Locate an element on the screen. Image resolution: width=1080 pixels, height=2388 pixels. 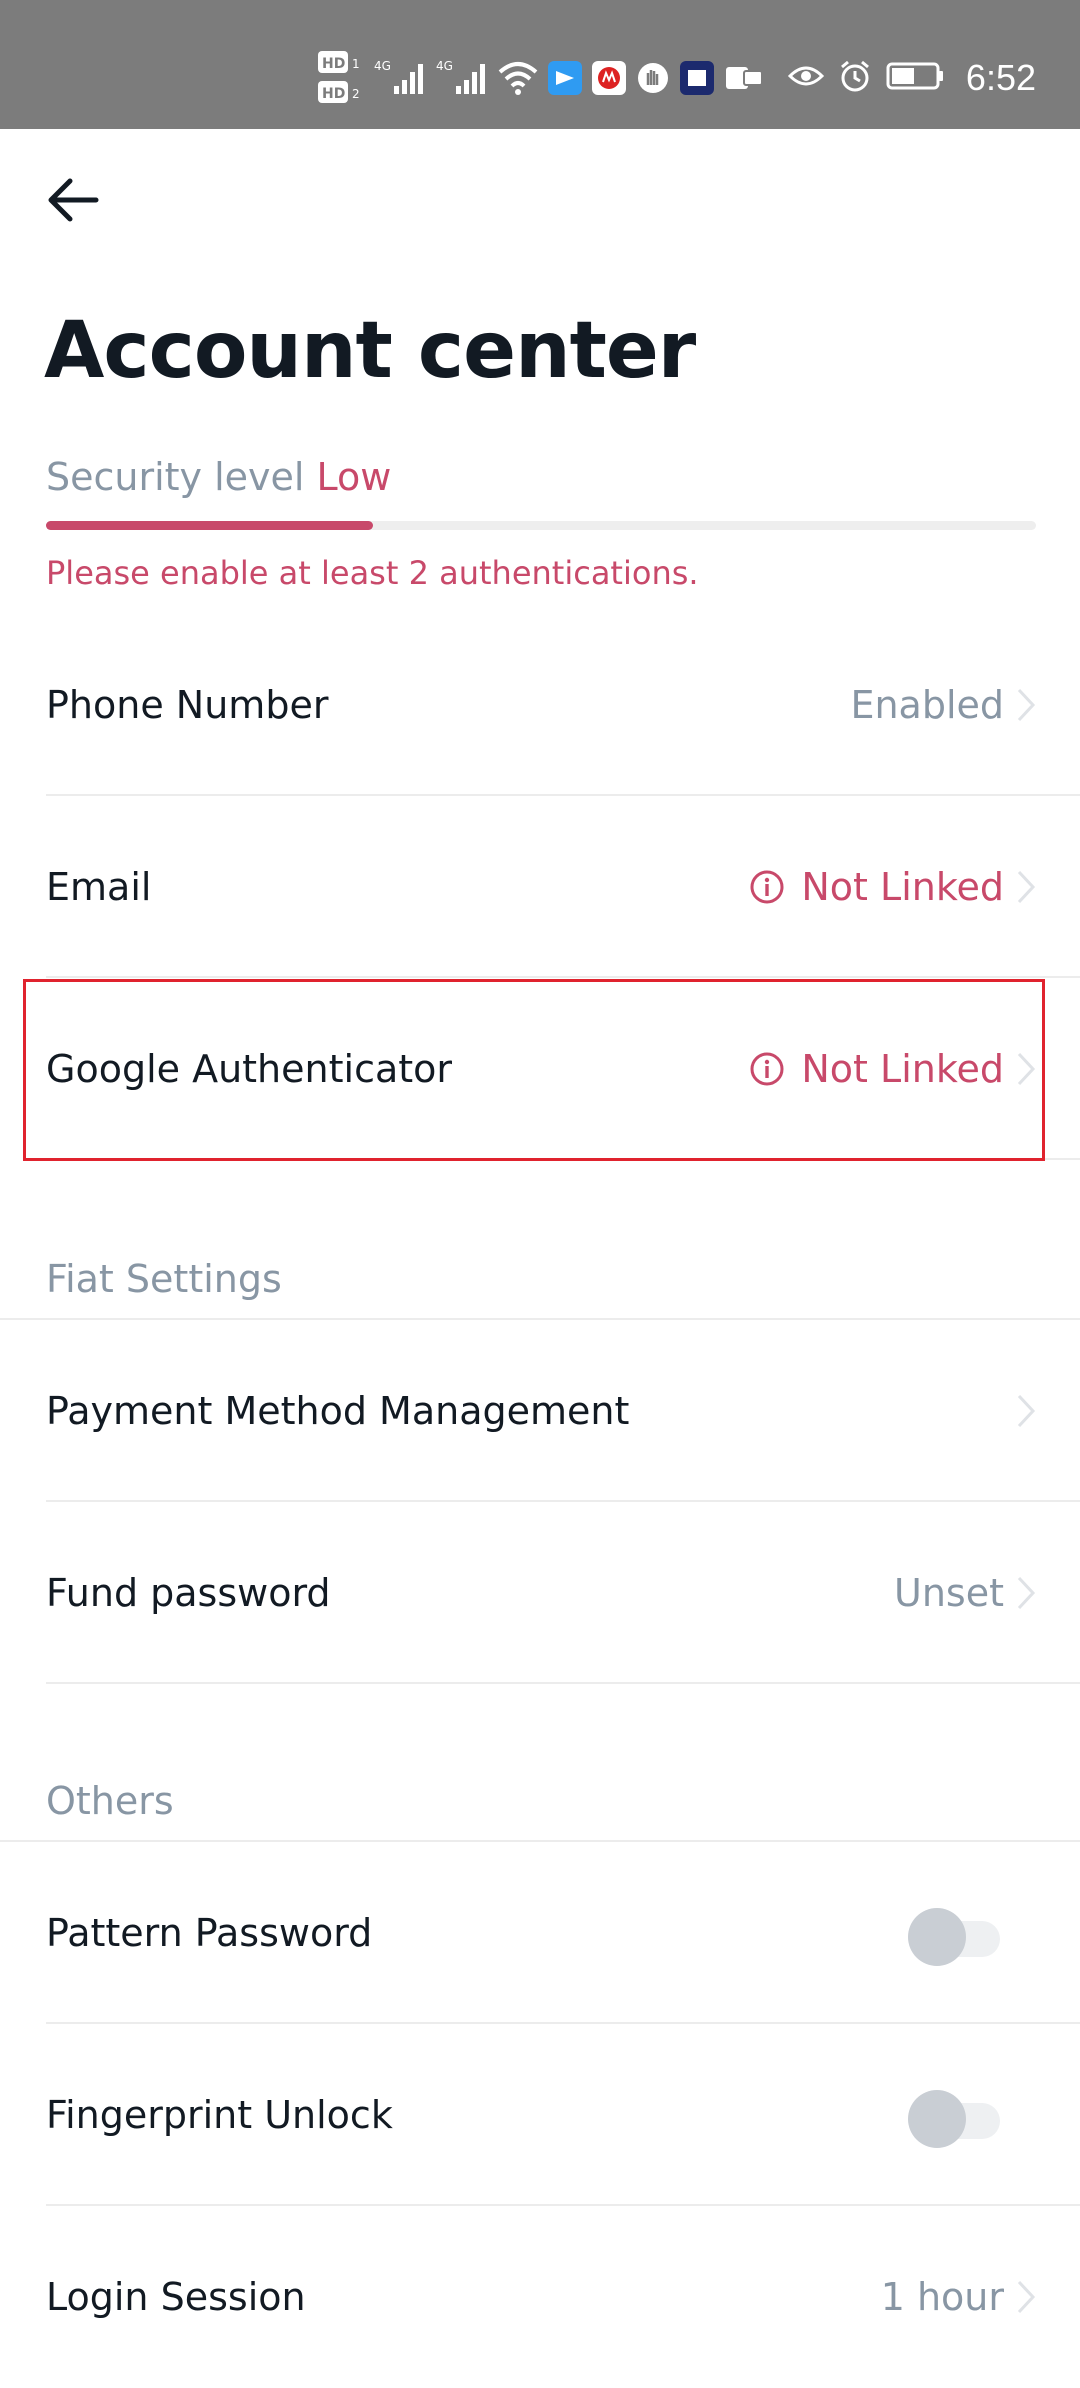
row-right: Enabled is located at coordinates (943, 705).